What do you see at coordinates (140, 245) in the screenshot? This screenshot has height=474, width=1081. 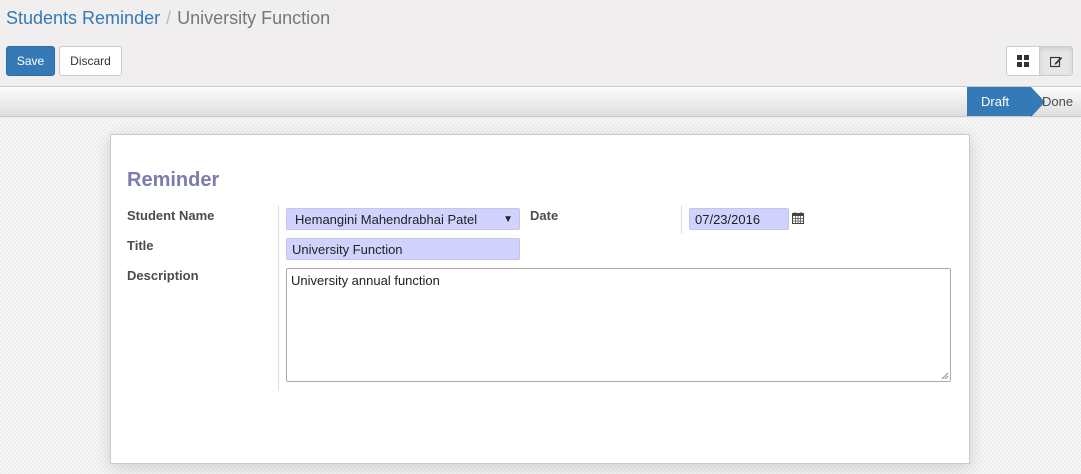 I see `title-label: Title` at bounding box center [140, 245].